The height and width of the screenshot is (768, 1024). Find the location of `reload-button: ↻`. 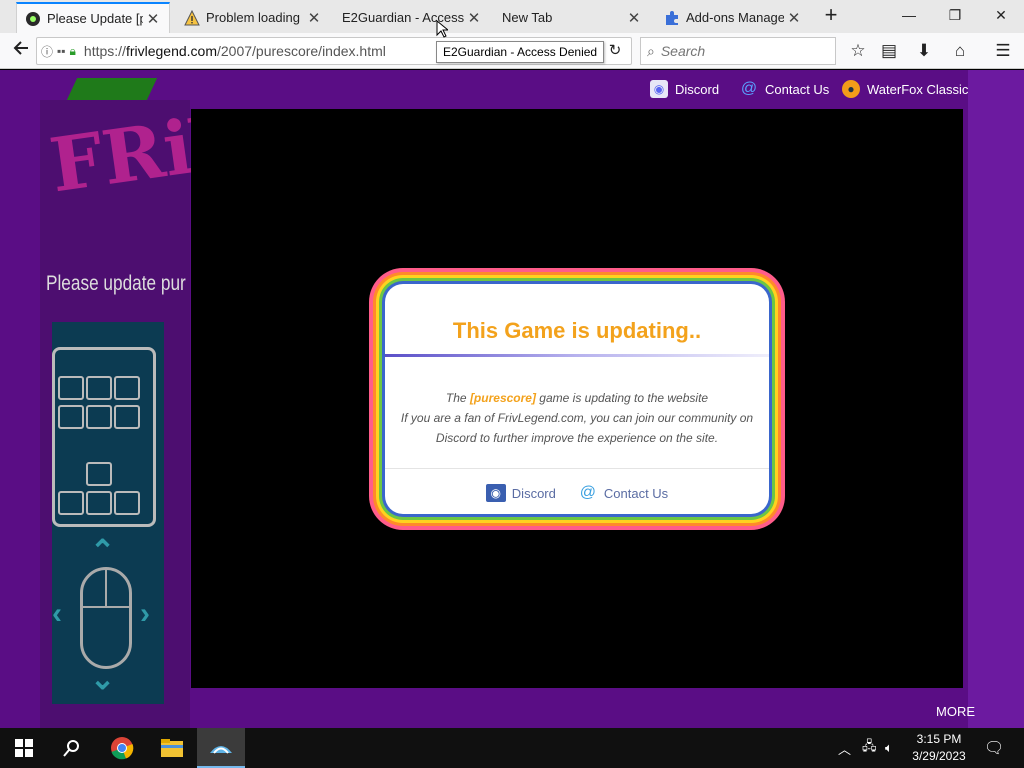

reload-button: ↻ is located at coordinates (615, 51).